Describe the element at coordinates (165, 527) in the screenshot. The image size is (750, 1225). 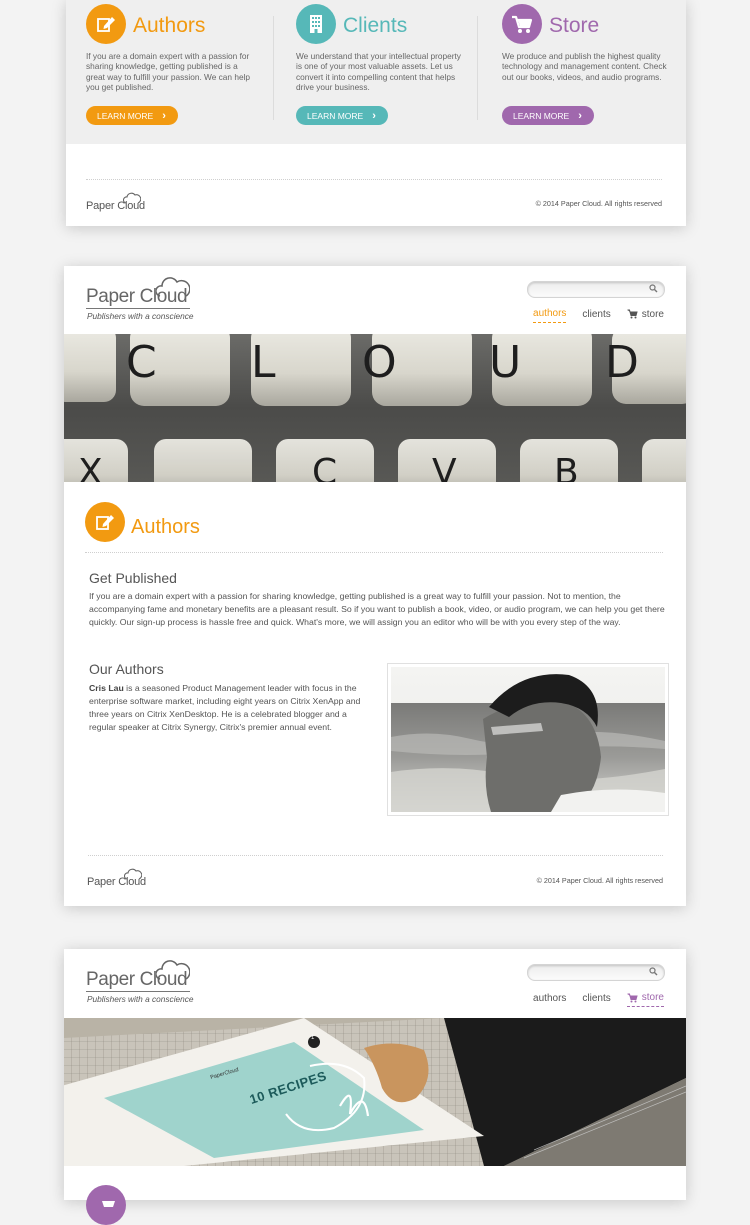
I see `page-title: Authors` at that location.